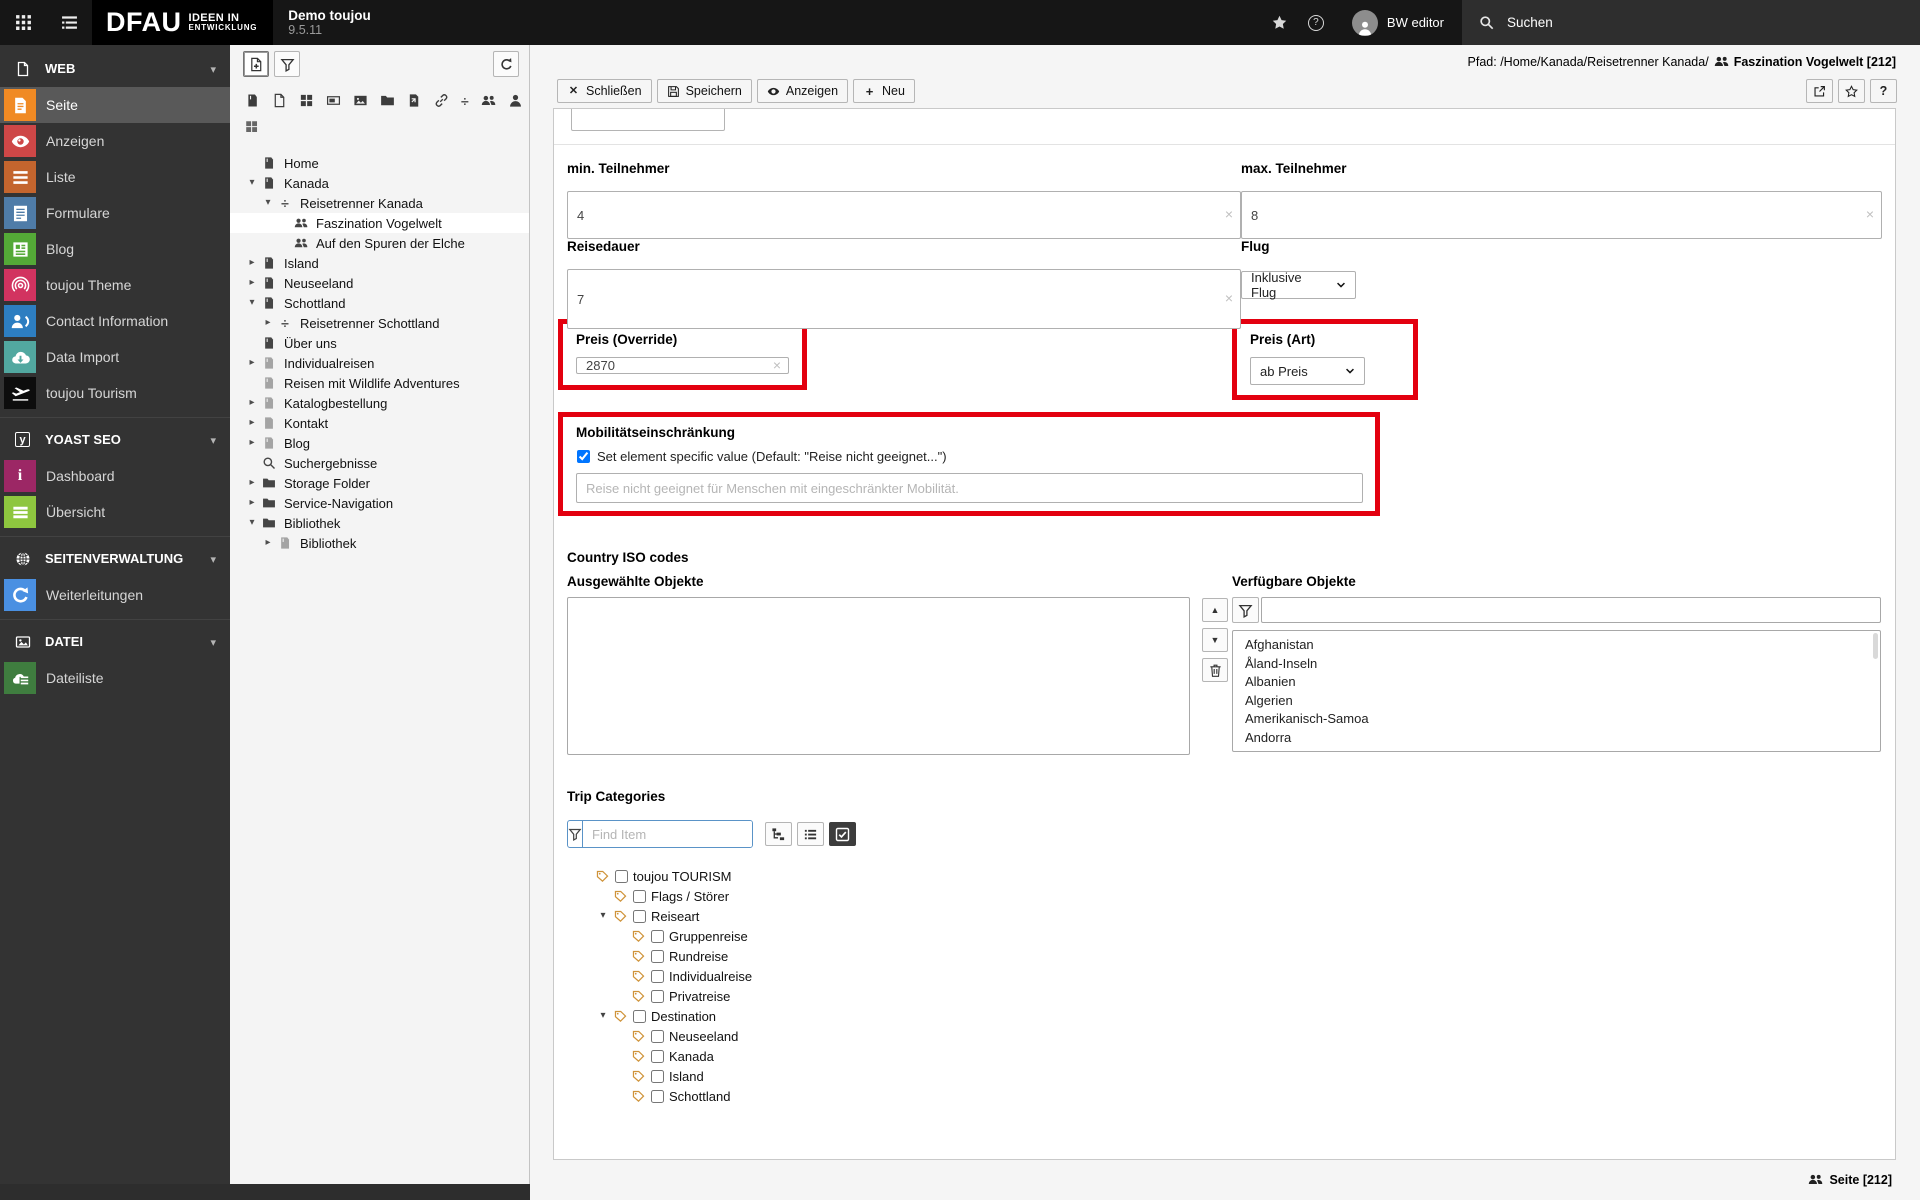  I want to click on new-button: + Neu, so click(884, 91).